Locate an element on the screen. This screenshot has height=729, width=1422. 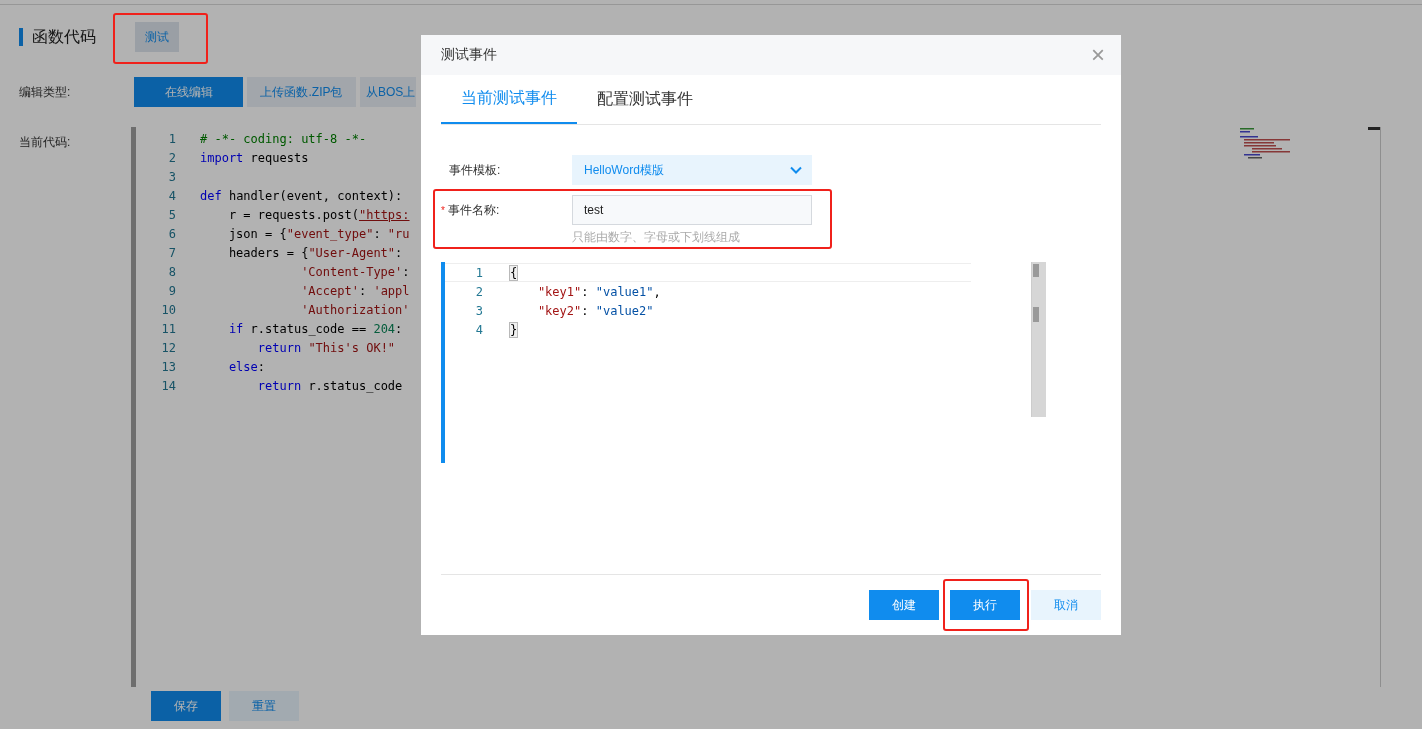
code-line: json = {"event_type": "ru is located at coordinates (318, 233).